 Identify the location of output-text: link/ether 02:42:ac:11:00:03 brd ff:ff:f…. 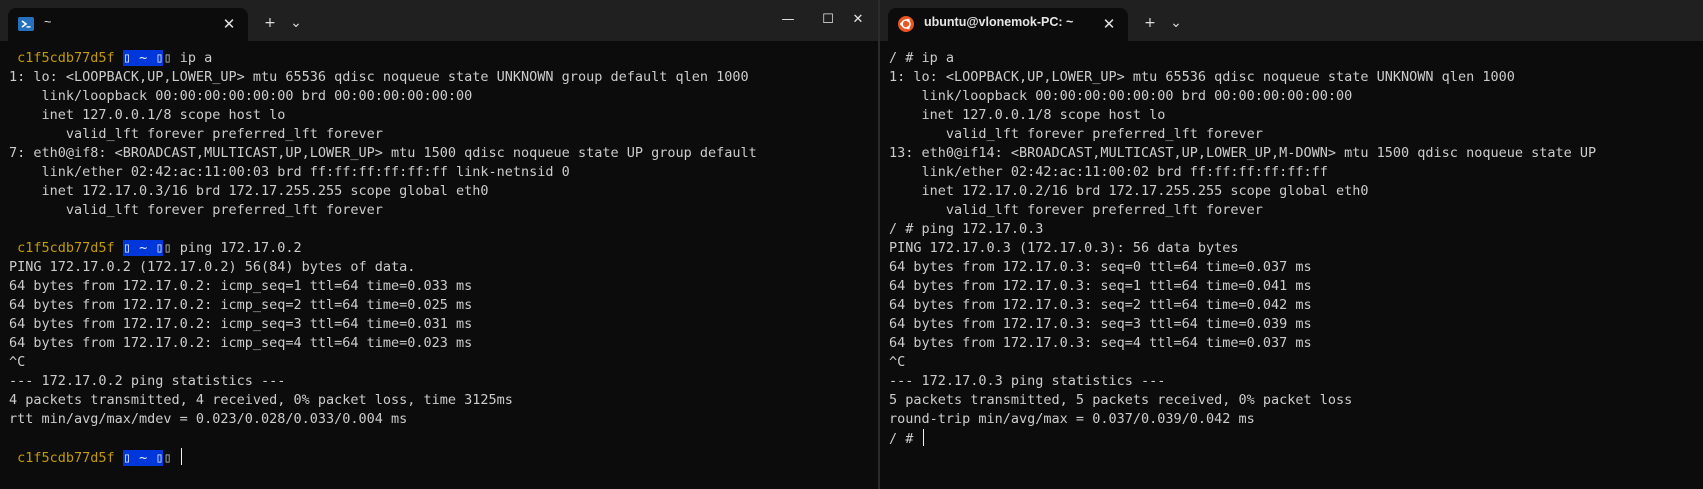
(289, 172).